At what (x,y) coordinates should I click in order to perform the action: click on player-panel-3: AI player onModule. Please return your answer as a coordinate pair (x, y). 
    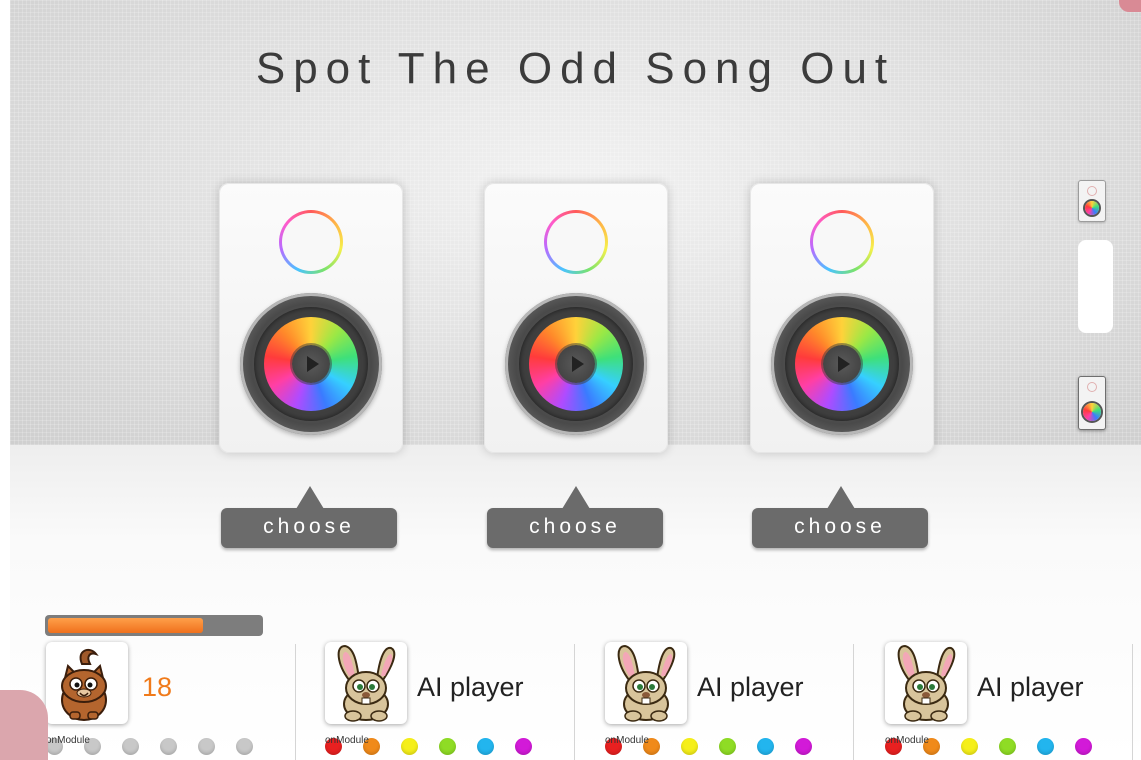
    Looking at the image, I should click on (743, 701).